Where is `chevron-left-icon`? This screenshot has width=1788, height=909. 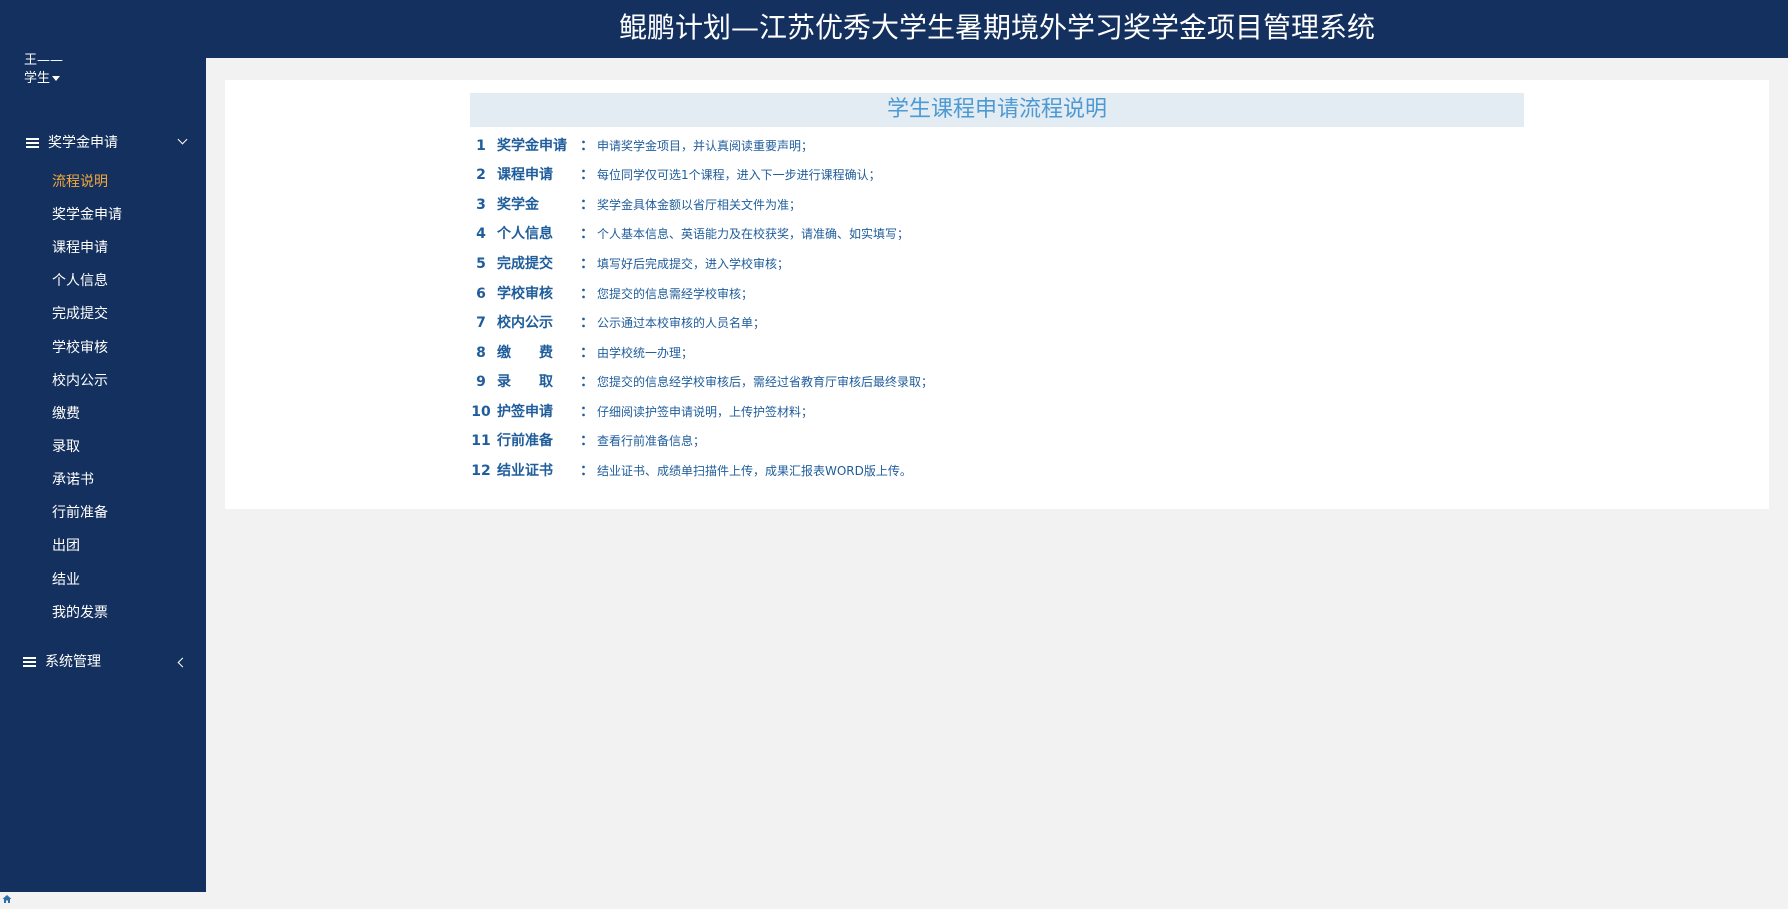 chevron-left-icon is located at coordinates (182, 662).